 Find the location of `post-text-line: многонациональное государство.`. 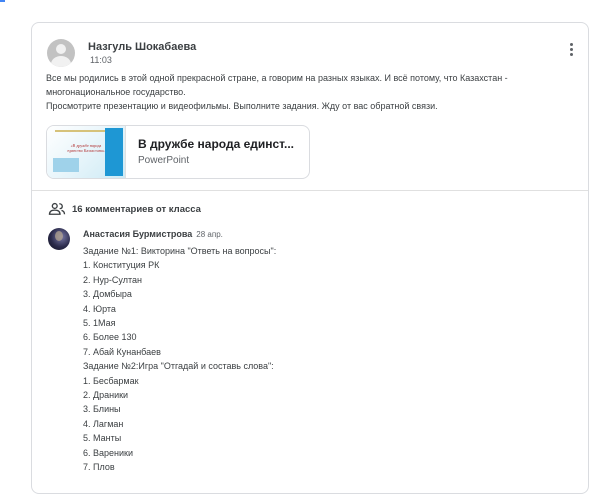

post-text-line: многонациональное государство. is located at coordinates (116, 92).